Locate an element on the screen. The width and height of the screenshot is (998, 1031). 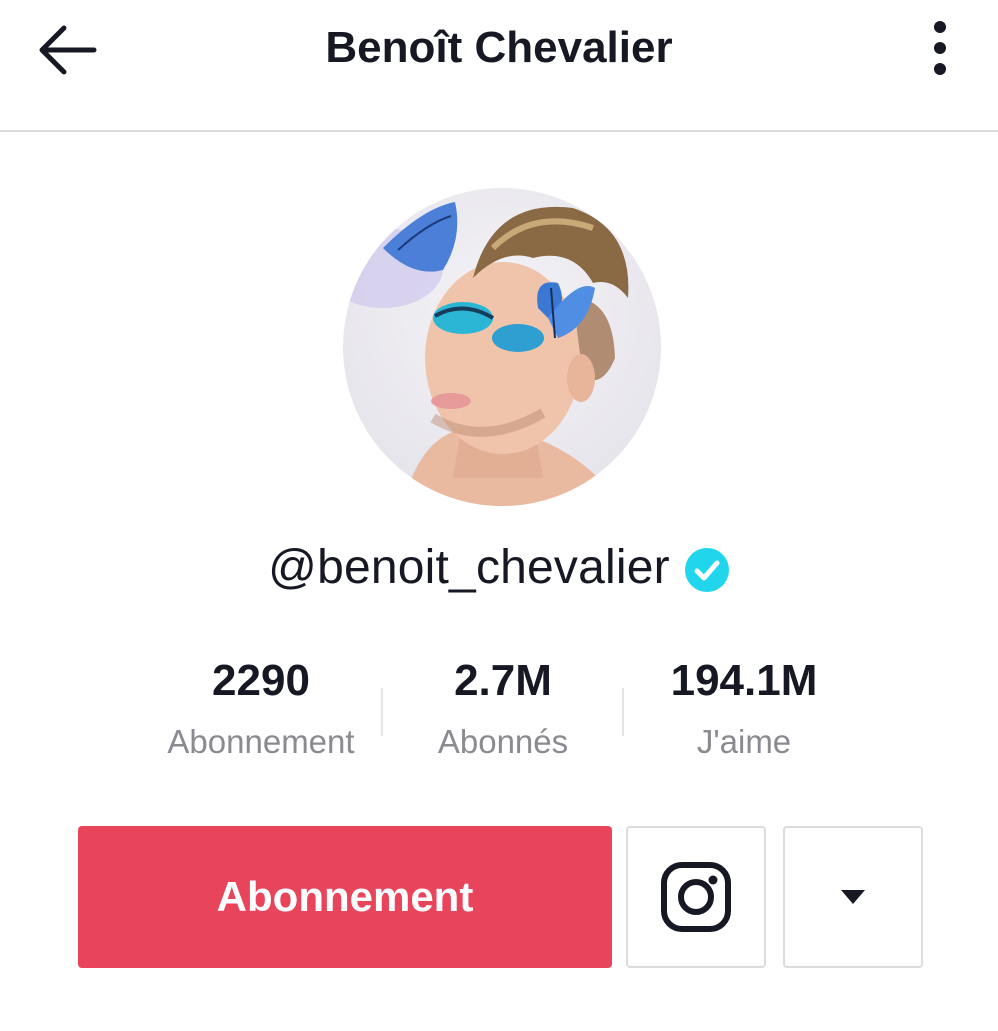
follow-button-label: Abonnement is located at coordinates (345, 896).